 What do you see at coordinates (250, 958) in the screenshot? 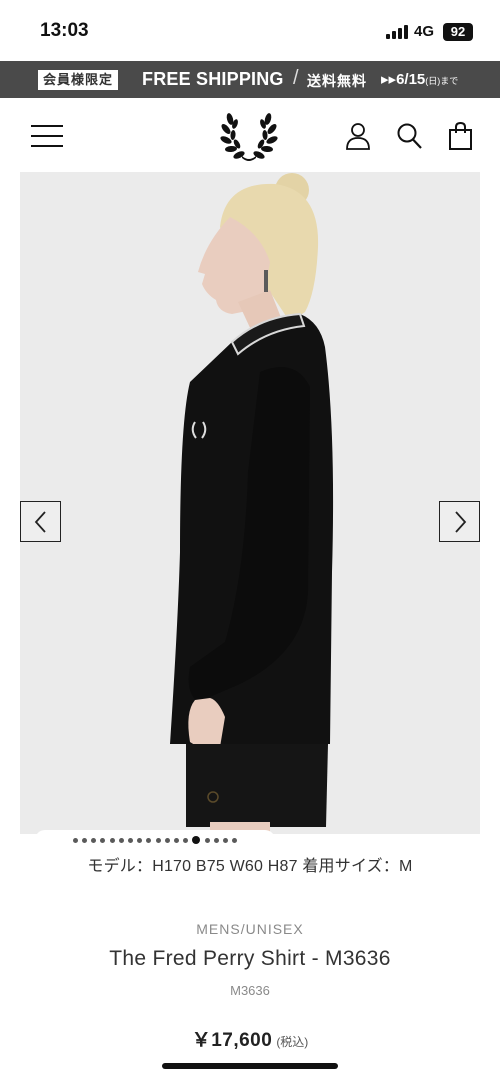
I see `product-title: The Fred Perry Shirt - M3636` at bounding box center [250, 958].